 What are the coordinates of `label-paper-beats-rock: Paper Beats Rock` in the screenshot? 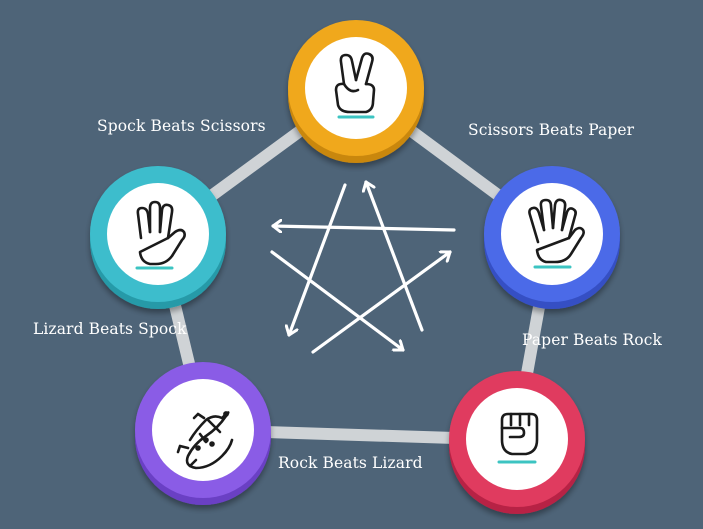 It's located at (592, 340).